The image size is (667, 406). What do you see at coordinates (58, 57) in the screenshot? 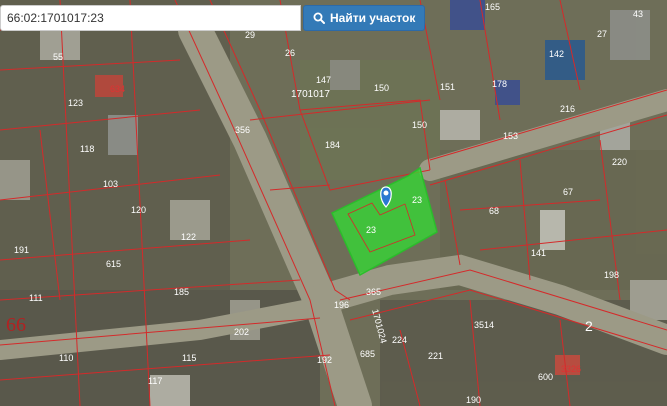
I see `parcel-label: 55` at bounding box center [58, 57].